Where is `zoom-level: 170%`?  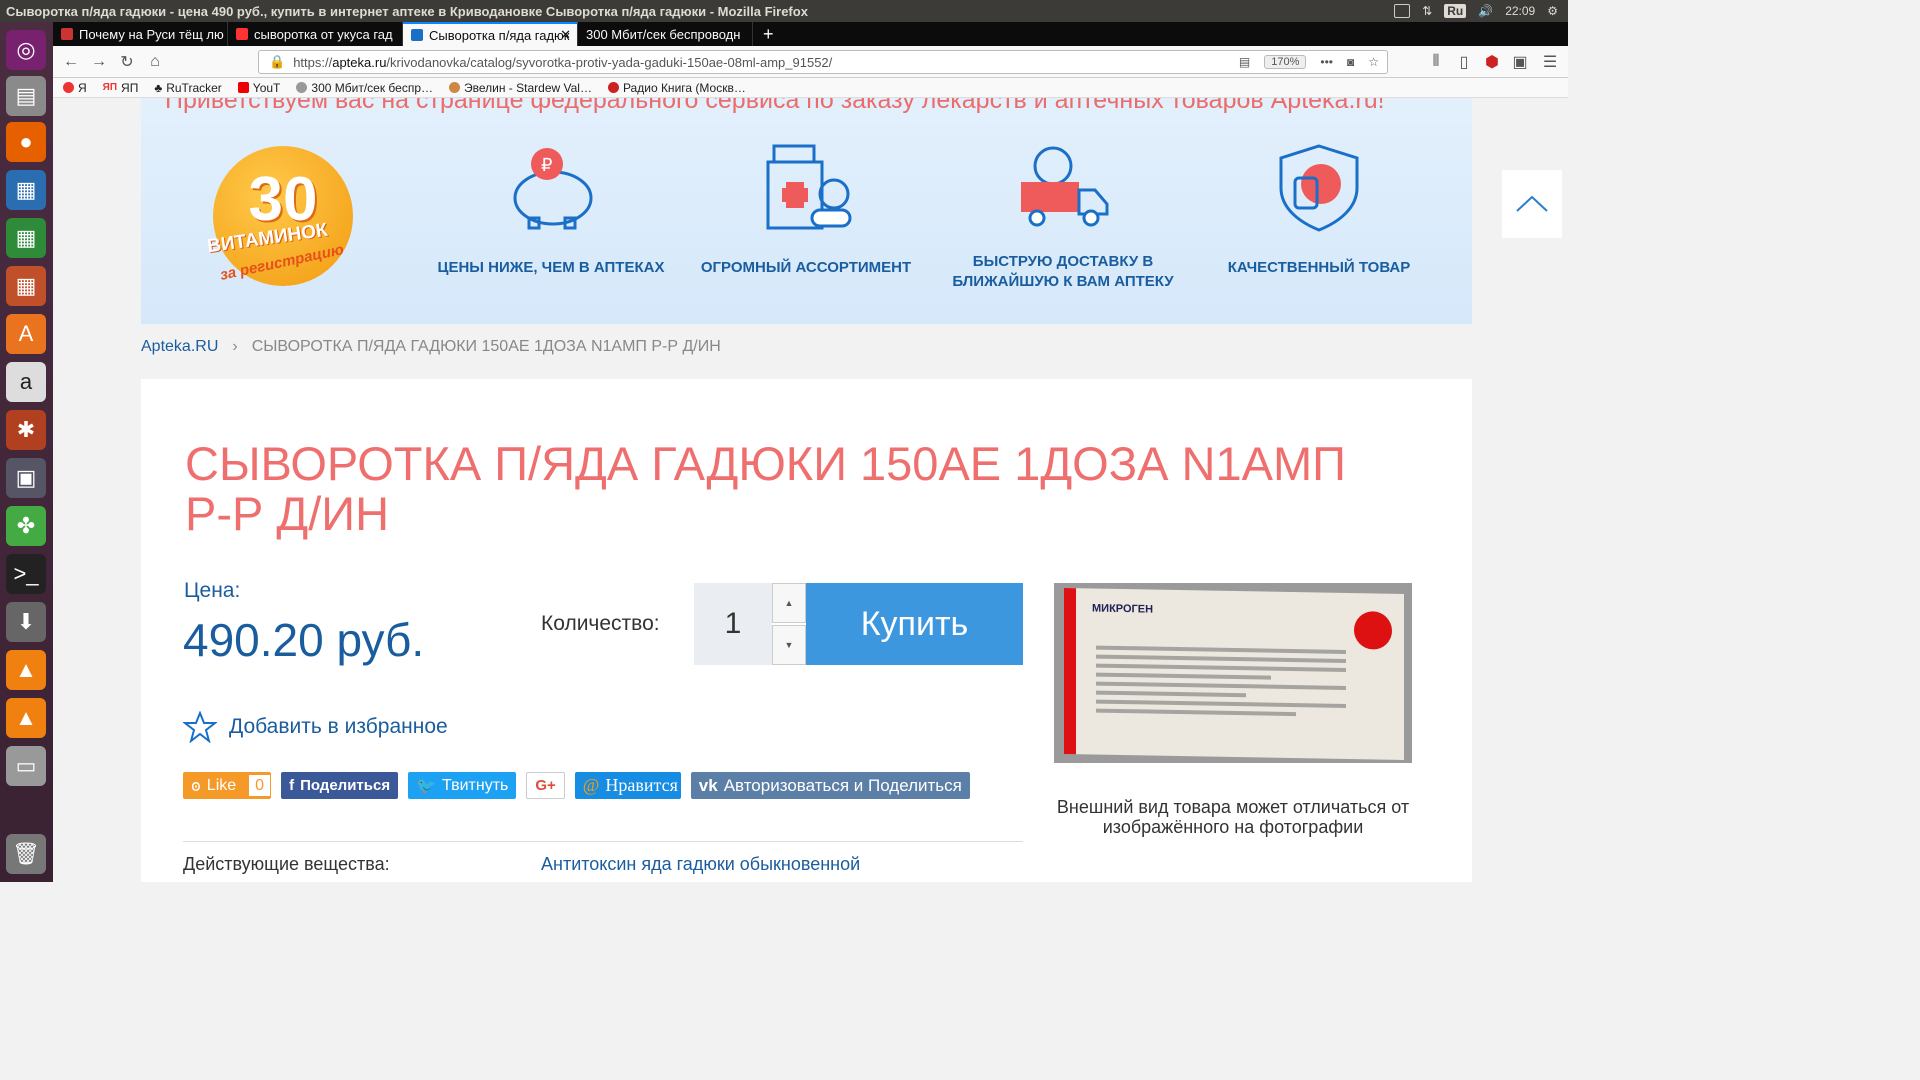
zoom-level: 170% is located at coordinates (1285, 62).